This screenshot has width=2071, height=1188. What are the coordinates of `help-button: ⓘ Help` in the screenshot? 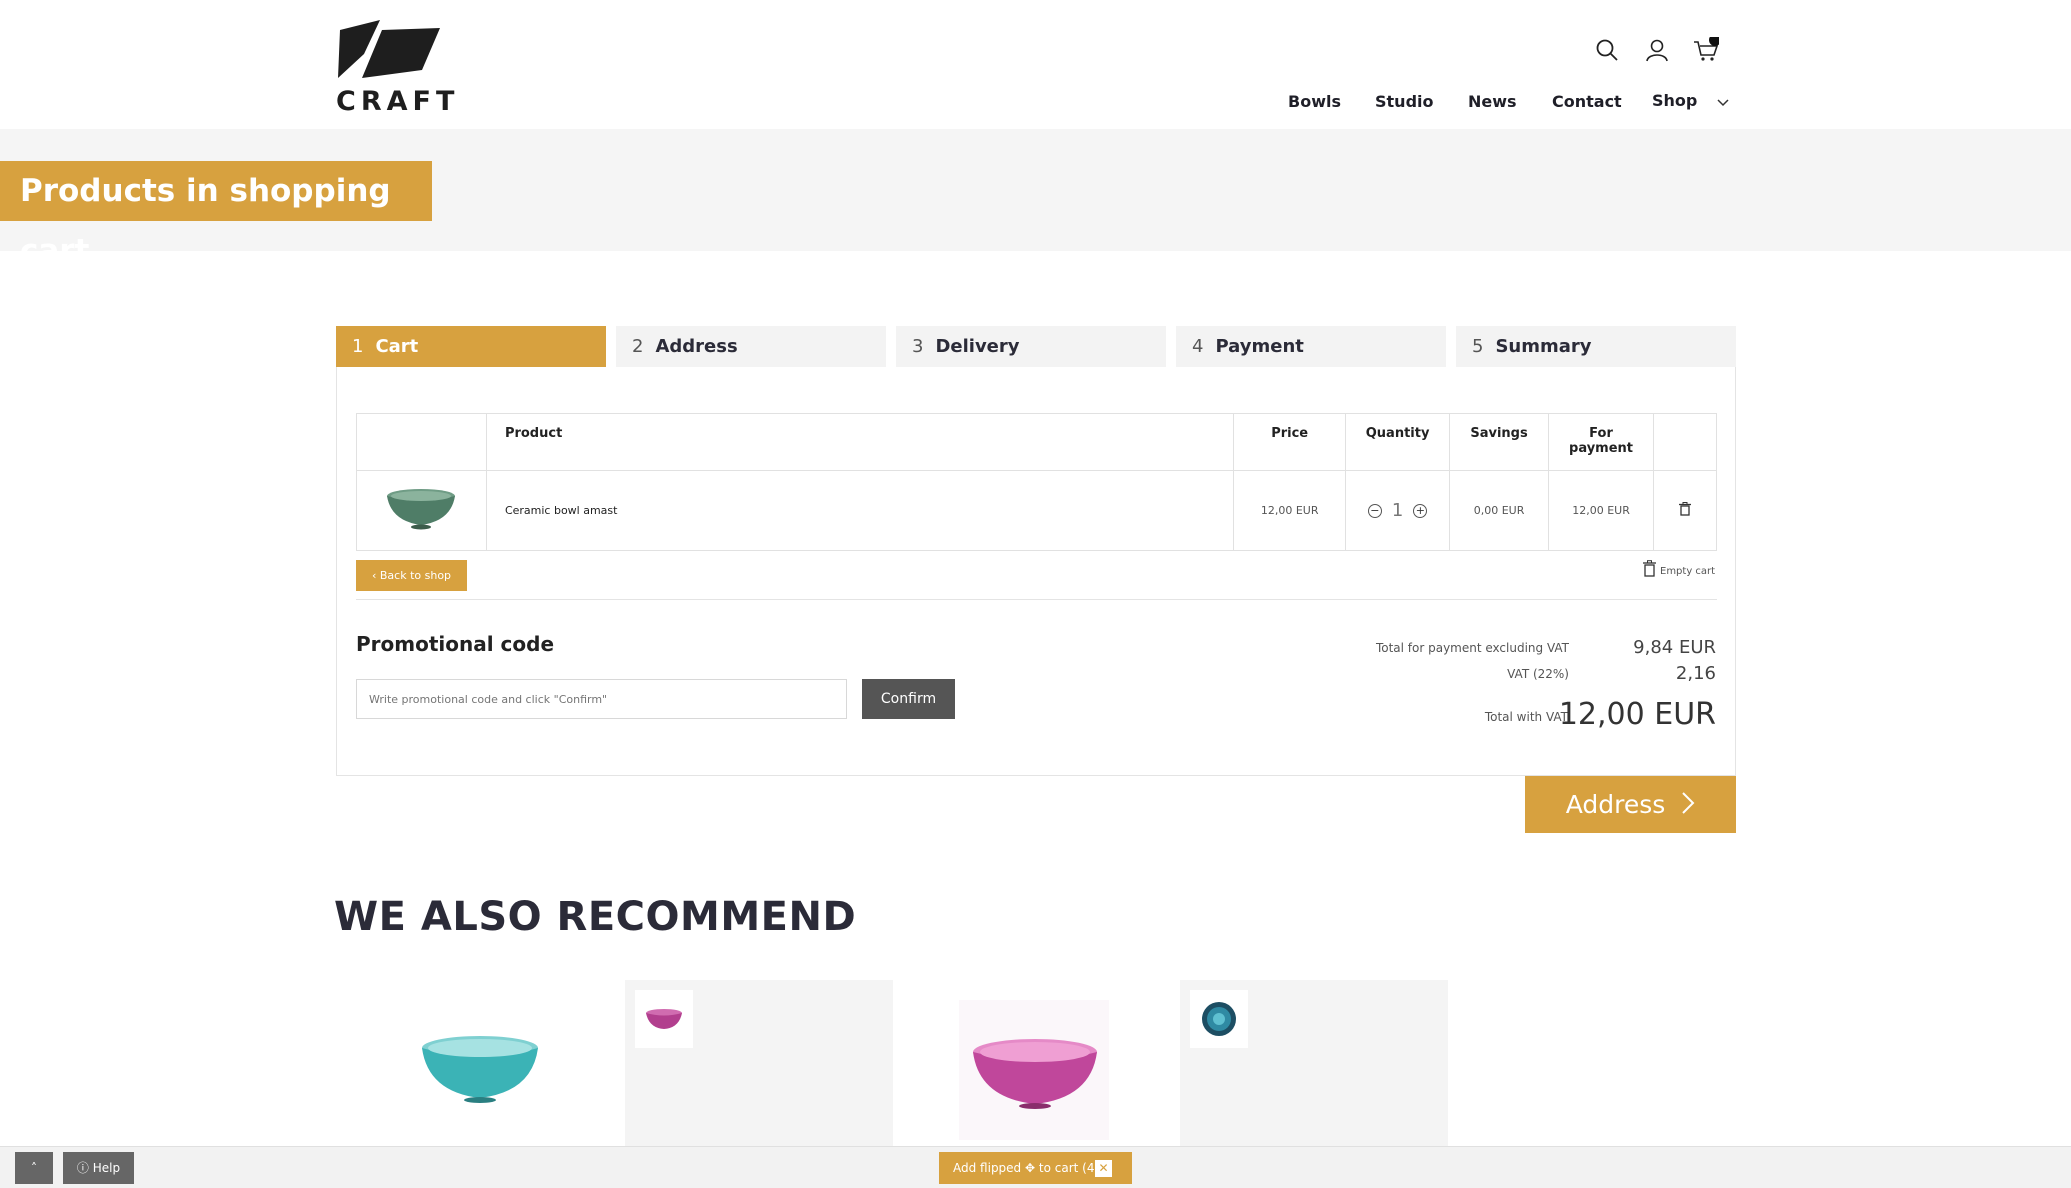 It's located at (98, 1168).